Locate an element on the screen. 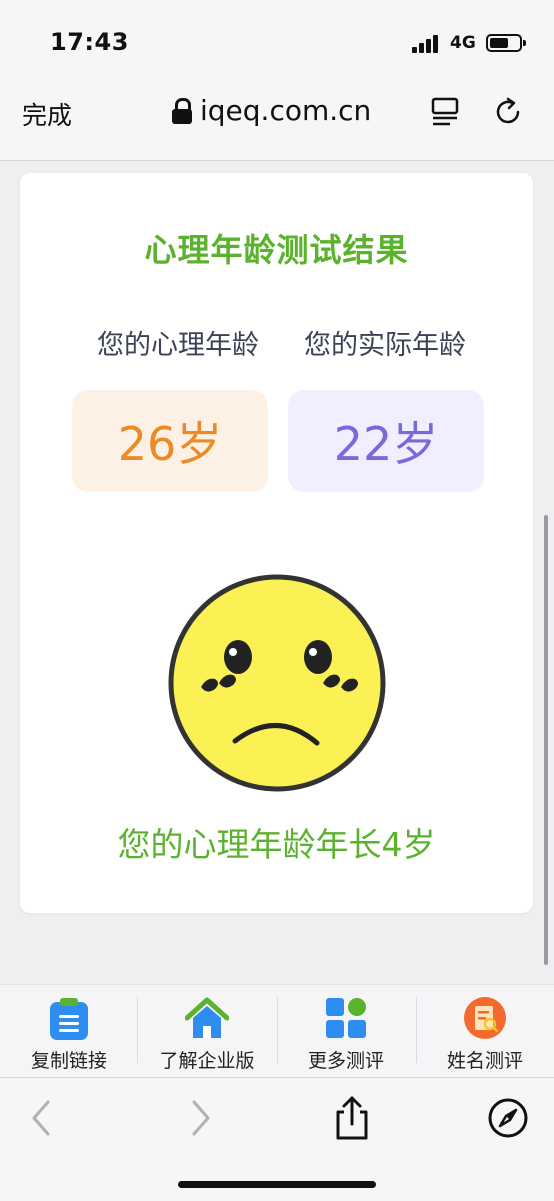  name-test-button: 姓名测评 is located at coordinates (485, 1031).